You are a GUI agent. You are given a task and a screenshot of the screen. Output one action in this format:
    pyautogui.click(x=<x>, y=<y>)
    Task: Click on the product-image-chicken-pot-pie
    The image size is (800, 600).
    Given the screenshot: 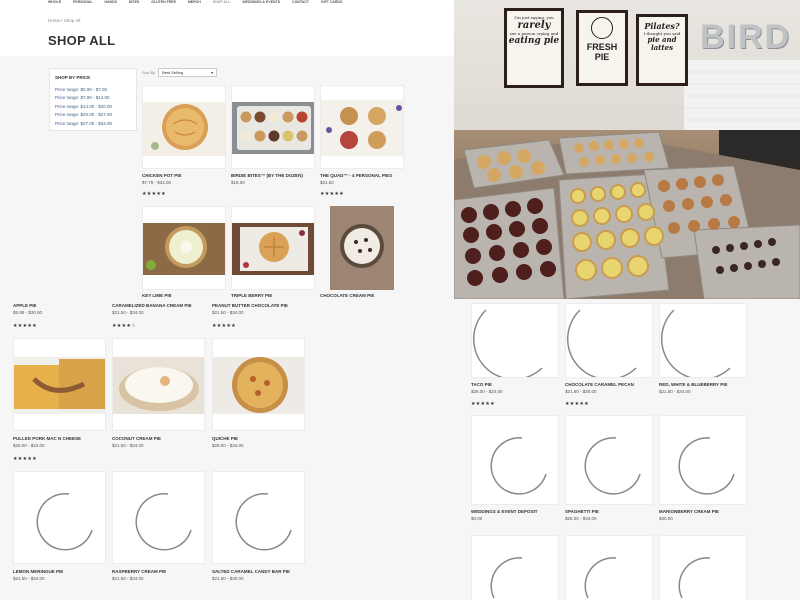 What is the action you would take?
    pyautogui.click(x=184, y=127)
    